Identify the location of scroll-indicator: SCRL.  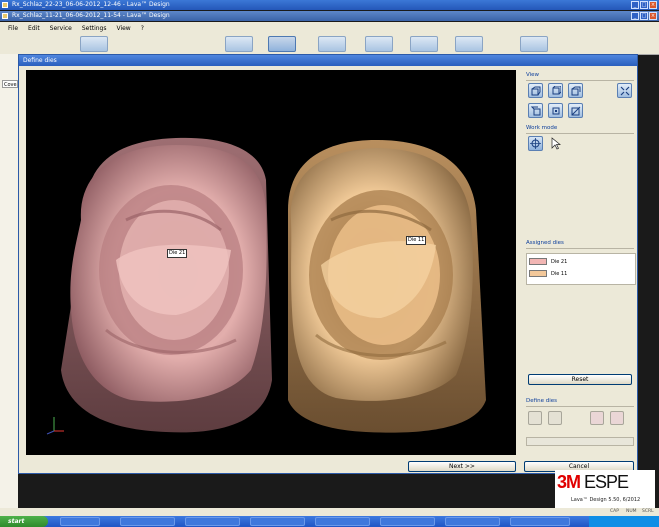
(648, 511).